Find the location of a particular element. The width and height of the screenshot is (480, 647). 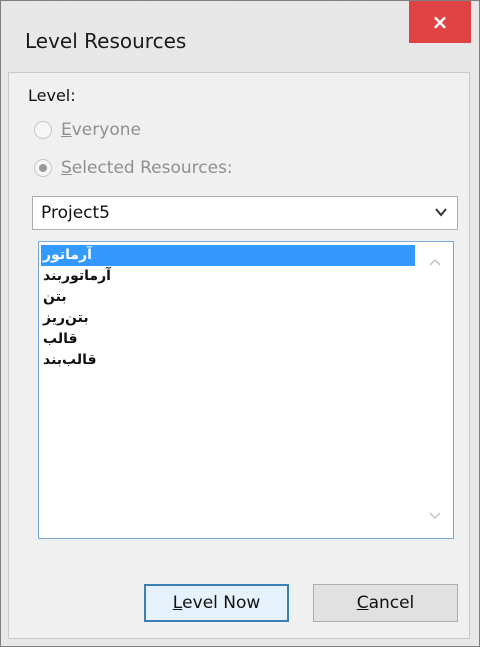

close-icon: × is located at coordinates (440, 22).